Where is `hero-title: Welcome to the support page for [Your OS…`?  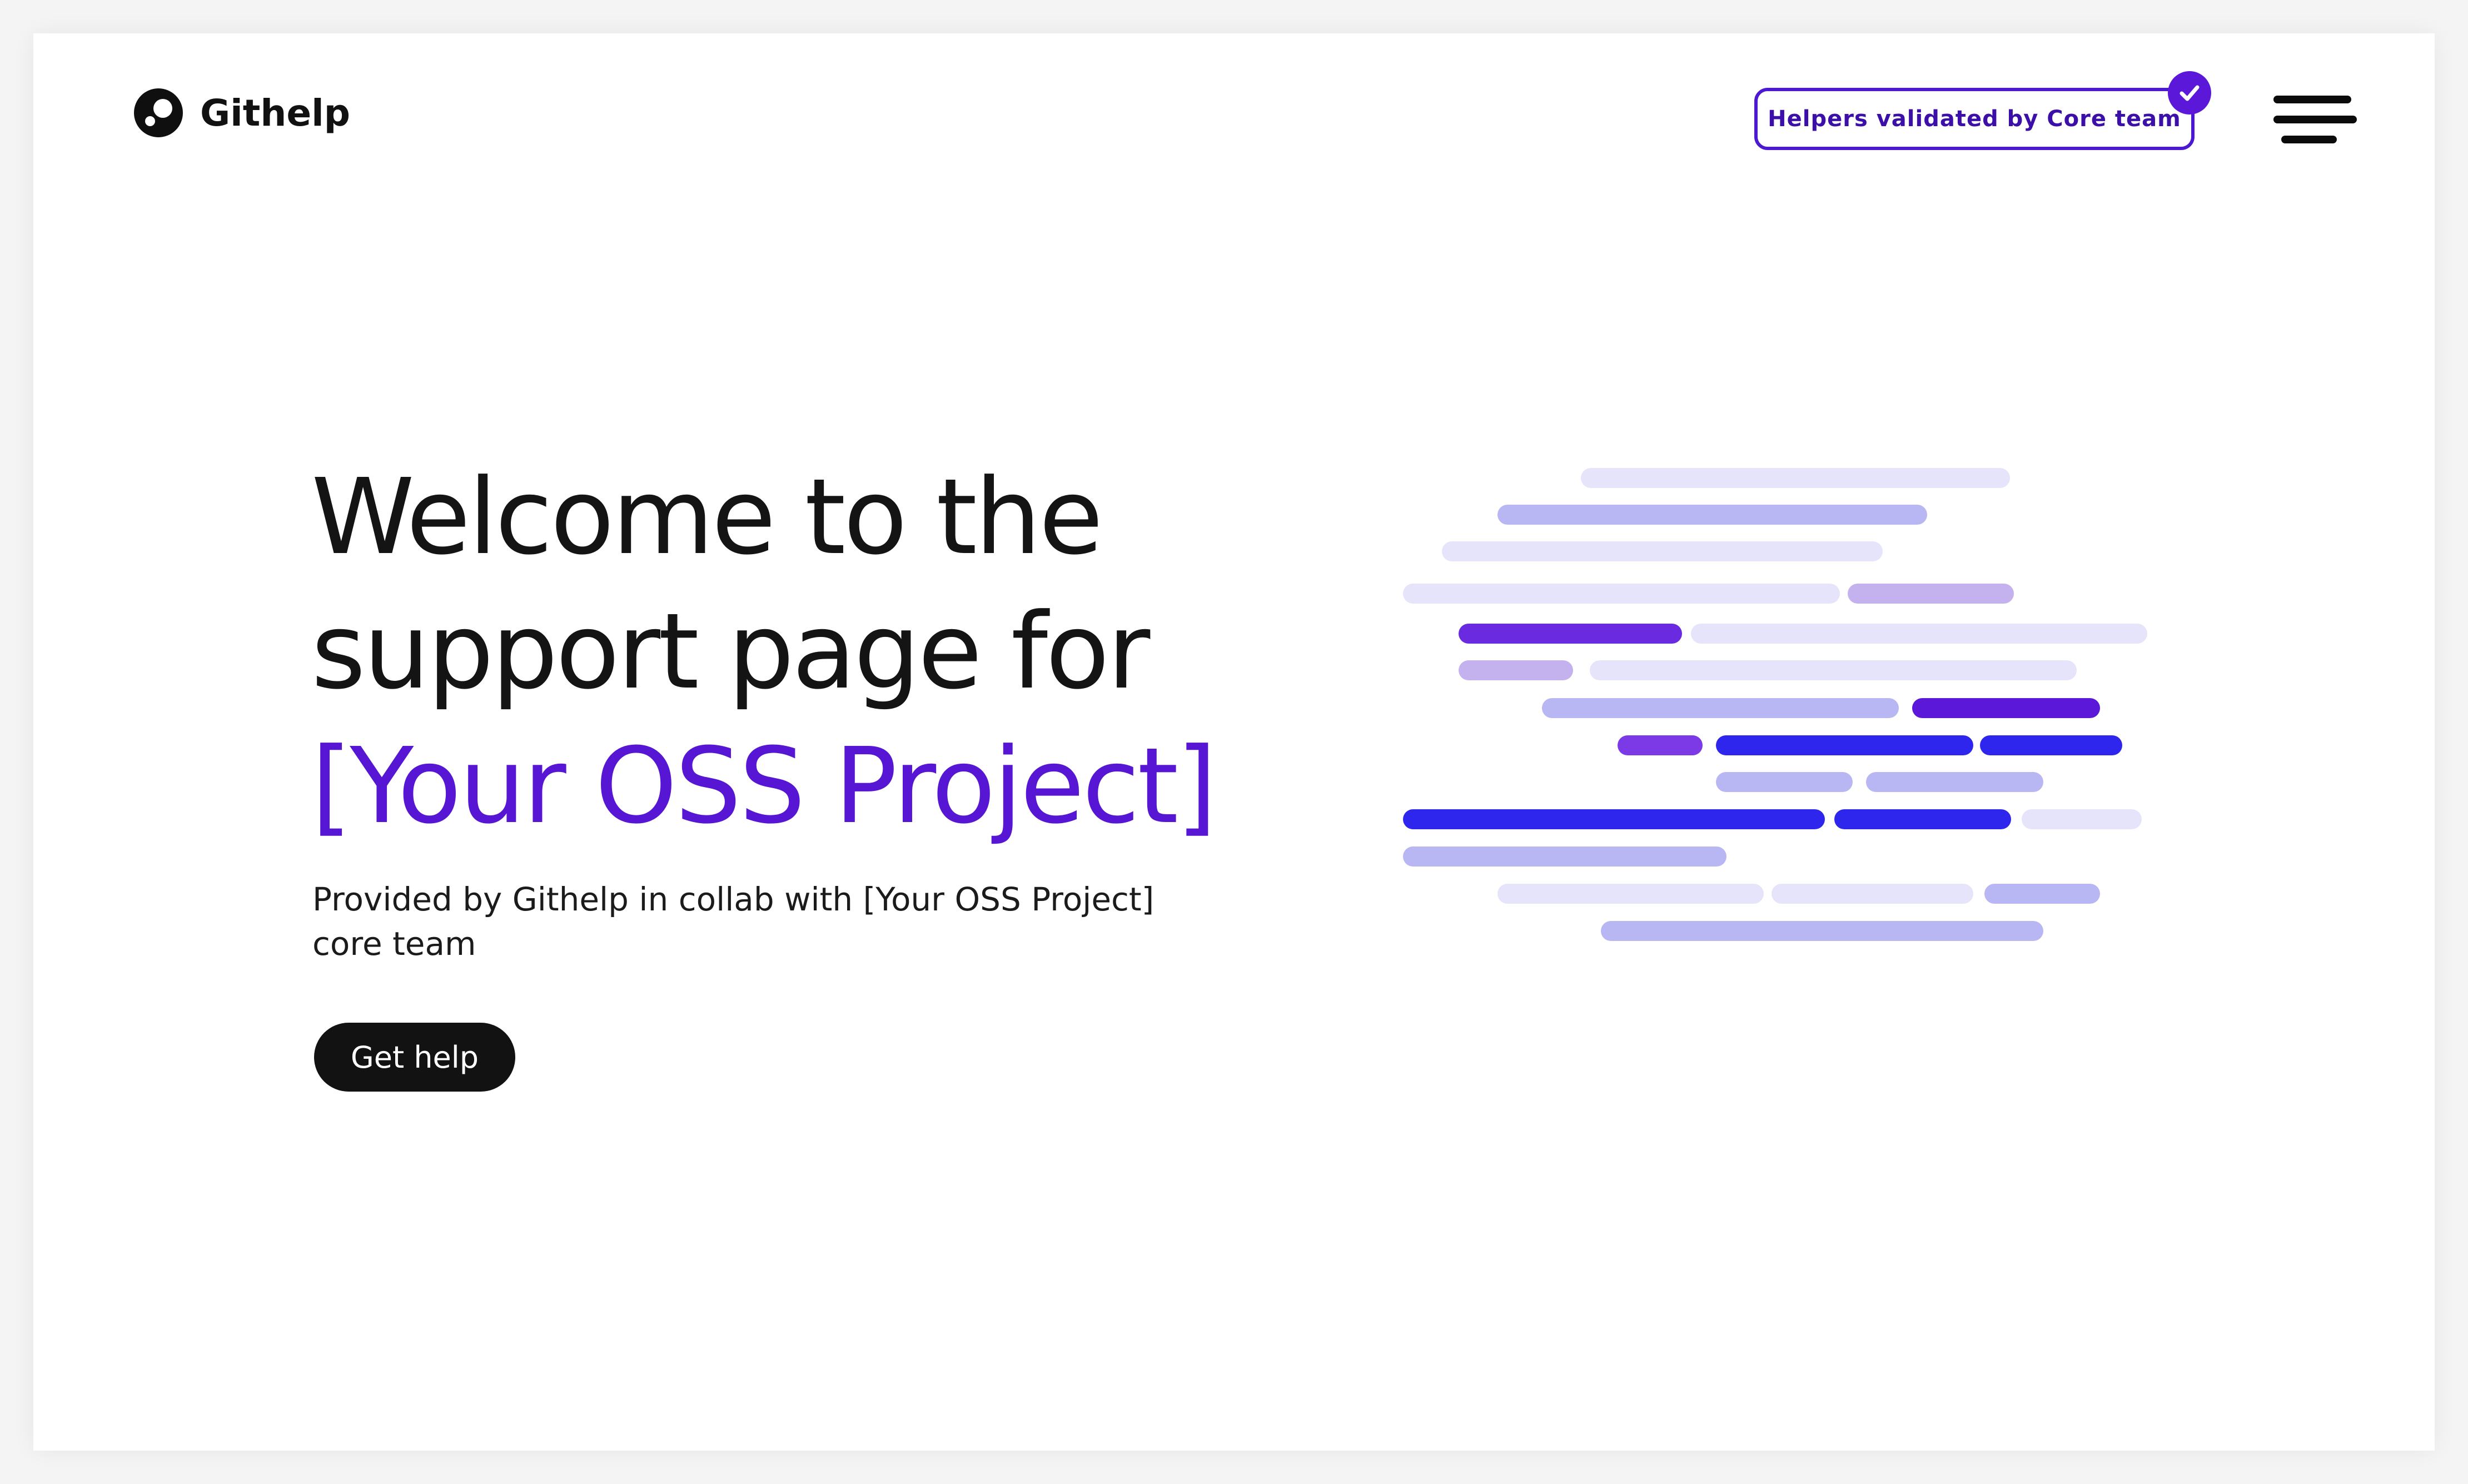 hero-title: Welcome to the support page for [Your OS… is located at coordinates (764, 652).